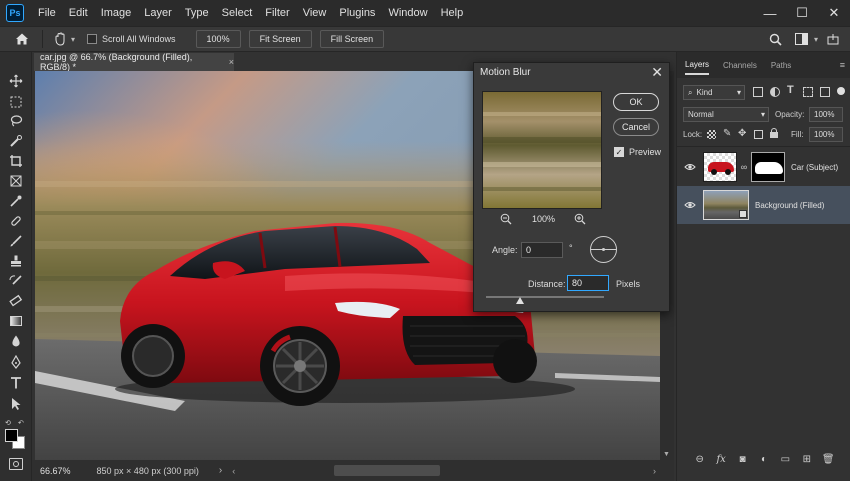 The height and width of the screenshot is (481, 850). I want to click on filter-adjustment-icon, so click(775, 92).